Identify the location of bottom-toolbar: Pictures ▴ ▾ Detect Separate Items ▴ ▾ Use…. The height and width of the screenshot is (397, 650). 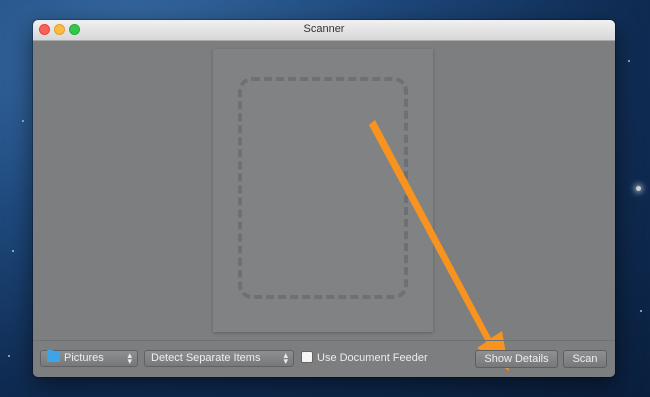
(324, 358).